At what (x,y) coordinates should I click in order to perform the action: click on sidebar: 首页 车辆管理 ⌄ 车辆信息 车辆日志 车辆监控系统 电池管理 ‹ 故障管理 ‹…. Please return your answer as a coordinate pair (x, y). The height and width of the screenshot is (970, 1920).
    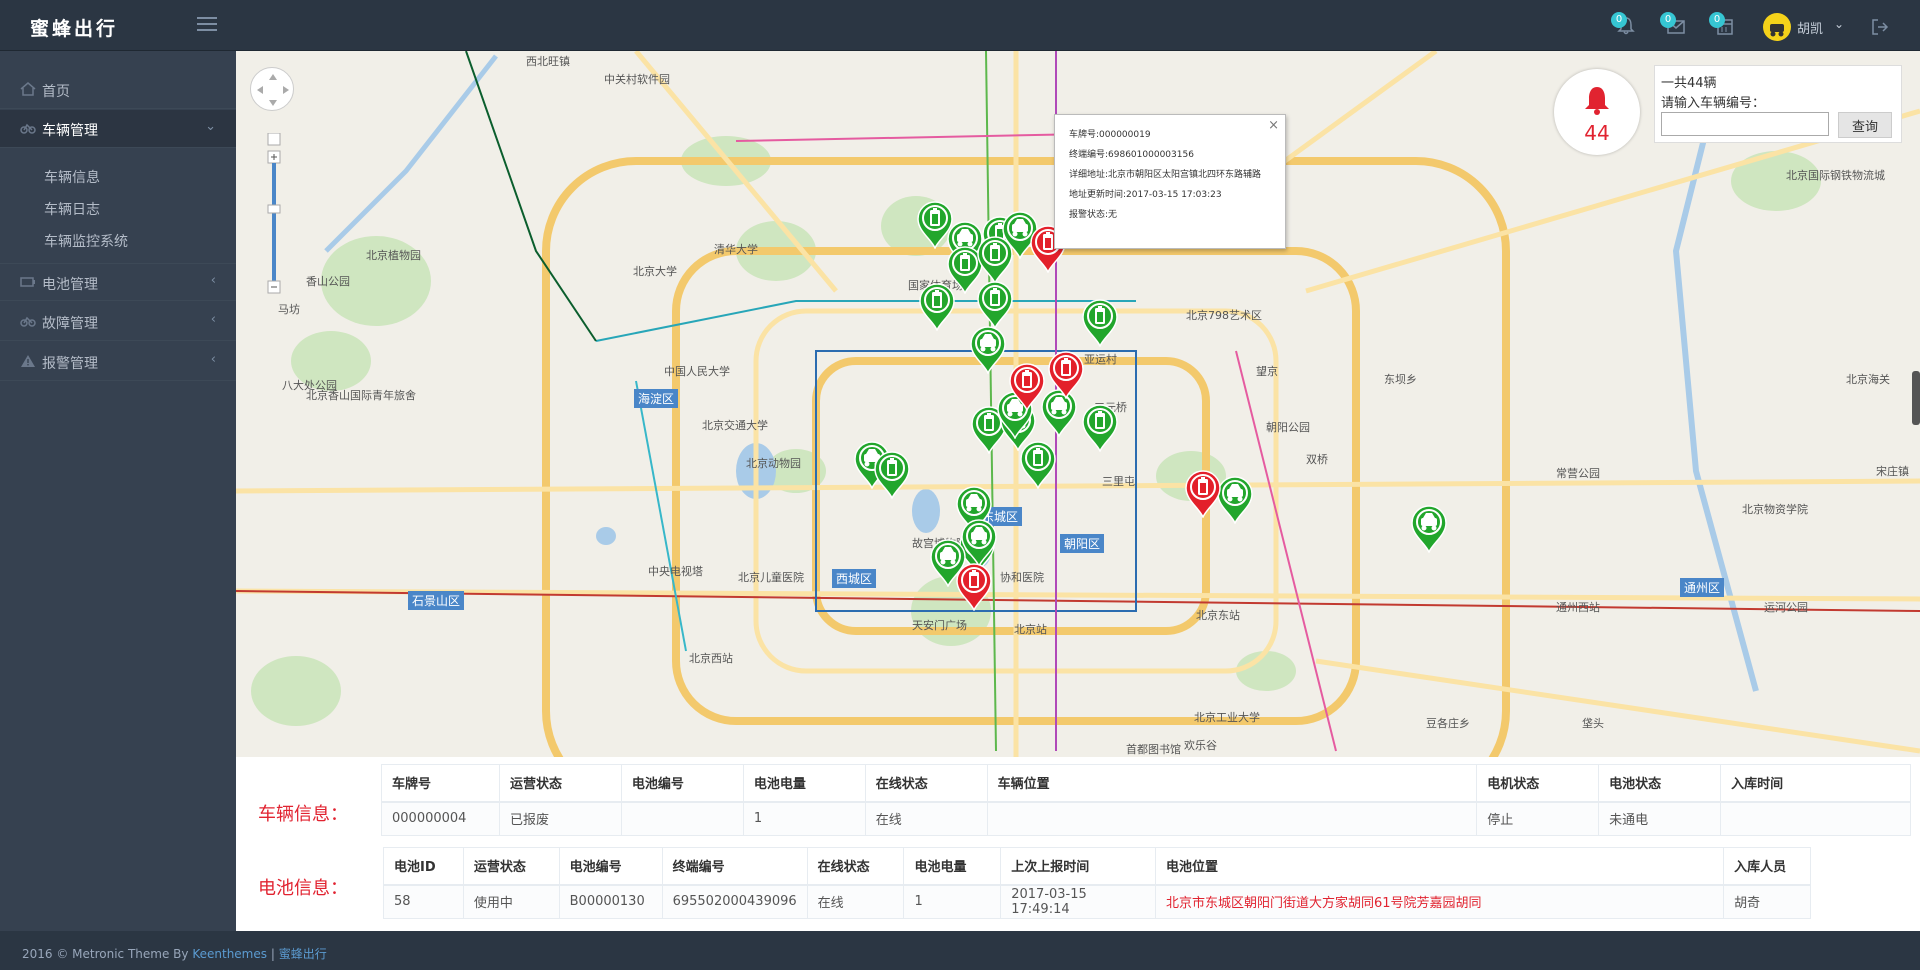
    Looking at the image, I should click on (118, 491).